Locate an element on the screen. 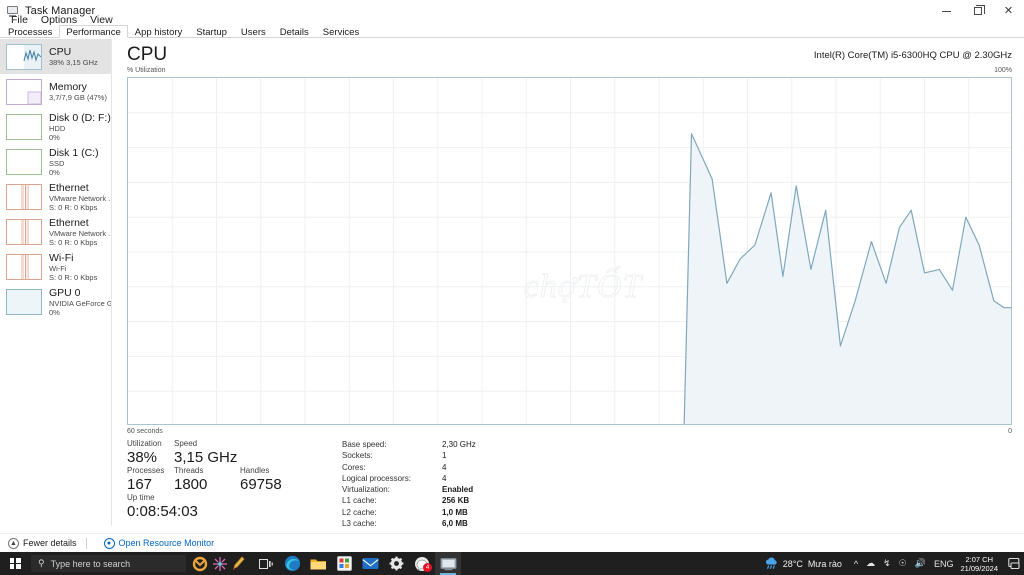 Image resolution: width=1024 pixels, height=575 pixels. close-button: ✕ is located at coordinates (1008, 11).